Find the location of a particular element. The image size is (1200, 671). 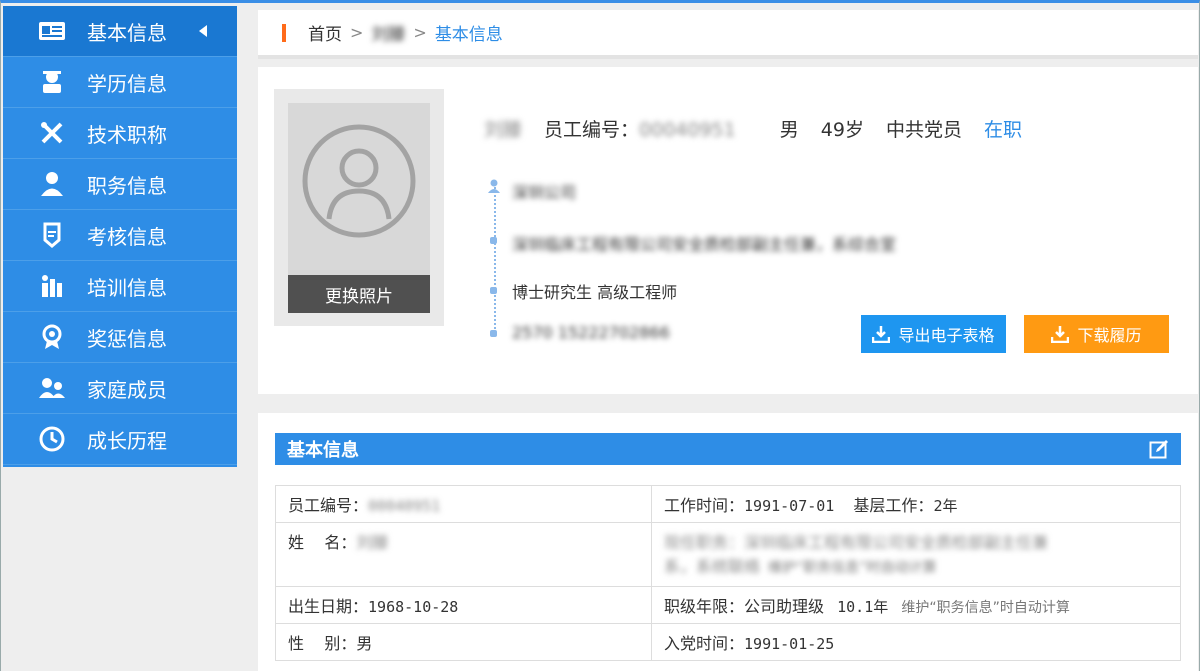

assessment-icon is located at coordinates (52, 235).